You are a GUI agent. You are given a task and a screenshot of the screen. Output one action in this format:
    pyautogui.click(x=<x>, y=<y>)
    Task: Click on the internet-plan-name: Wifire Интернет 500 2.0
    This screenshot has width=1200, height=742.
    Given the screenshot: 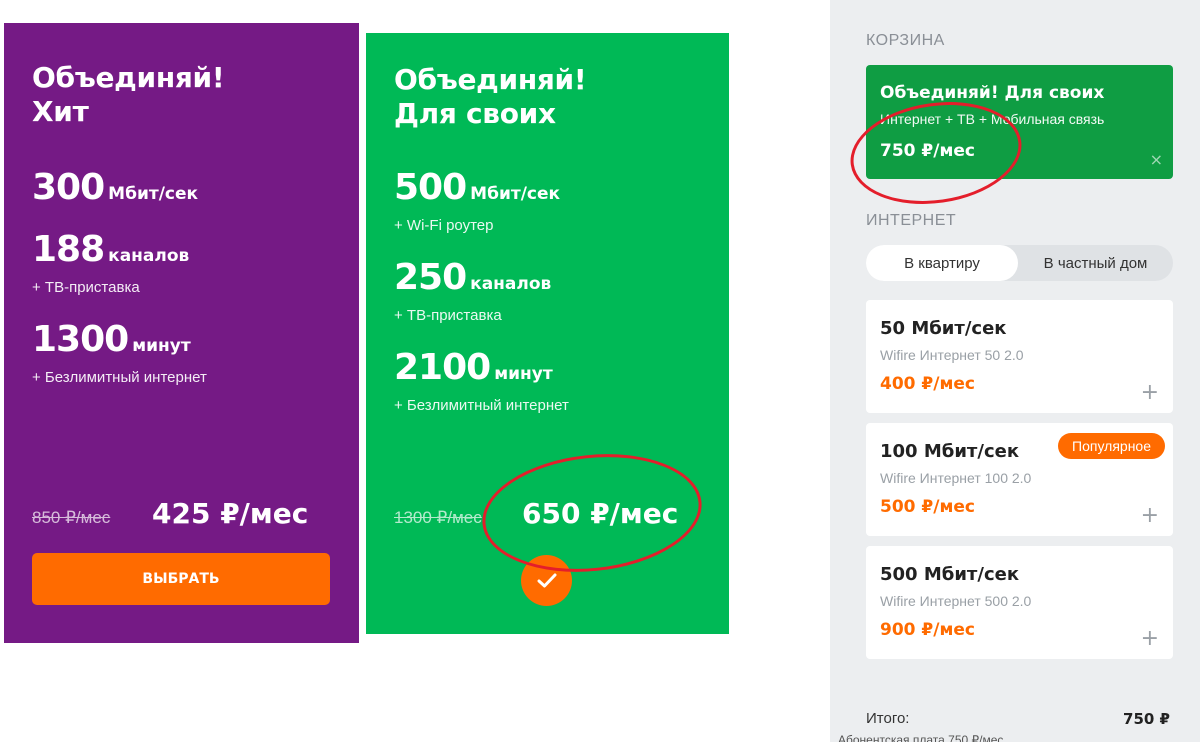 What is the action you would take?
    pyautogui.click(x=956, y=601)
    